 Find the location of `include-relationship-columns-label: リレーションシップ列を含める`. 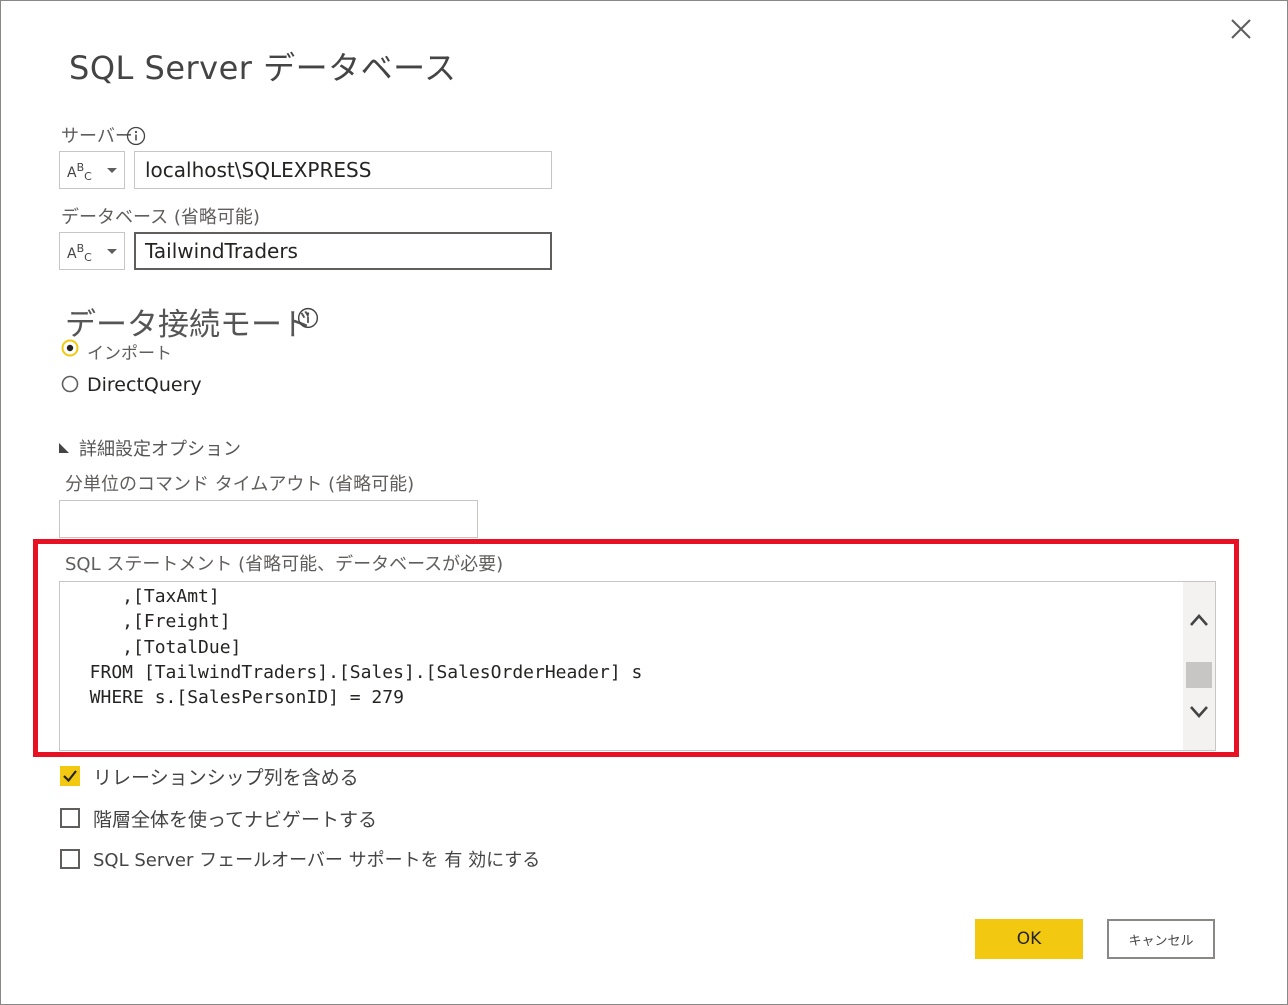

include-relationship-columns-label: リレーションシップ列を含める is located at coordinates (226, 776).